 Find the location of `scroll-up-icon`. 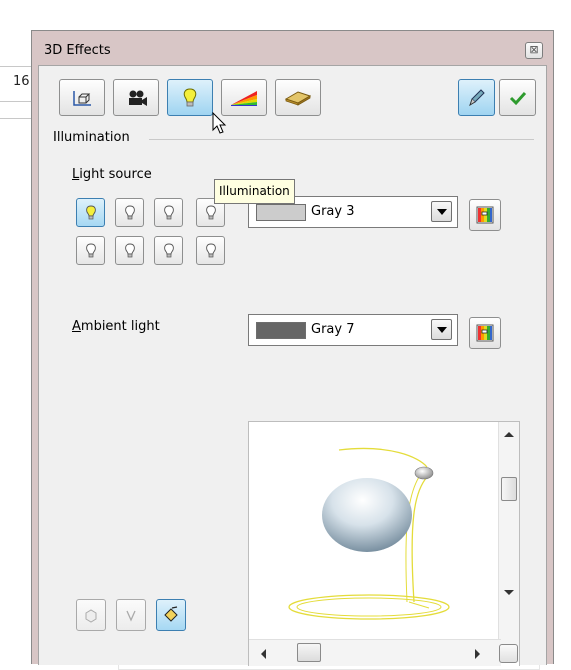

scroll-up-icon is located at coordinates (509, 434).